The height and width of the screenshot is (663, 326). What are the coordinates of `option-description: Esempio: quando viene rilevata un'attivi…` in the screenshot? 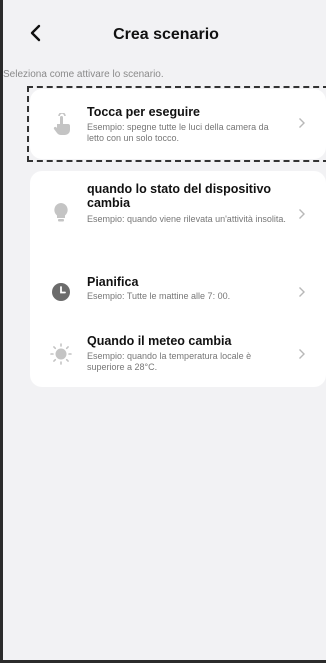 It's located at (186, 219).